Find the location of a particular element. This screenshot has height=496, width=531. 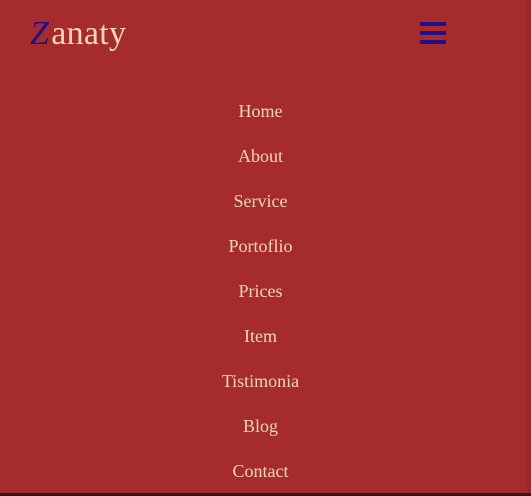

nav-link-prices: Prices is located at coordinates (261, 291).